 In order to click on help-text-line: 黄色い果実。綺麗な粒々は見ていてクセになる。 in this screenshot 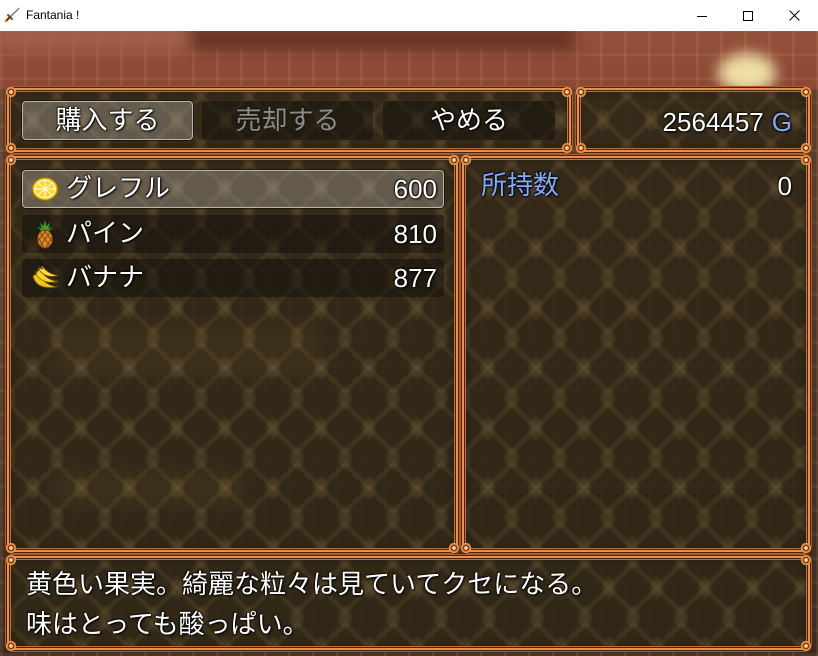, I will do `click(312, 585)`.